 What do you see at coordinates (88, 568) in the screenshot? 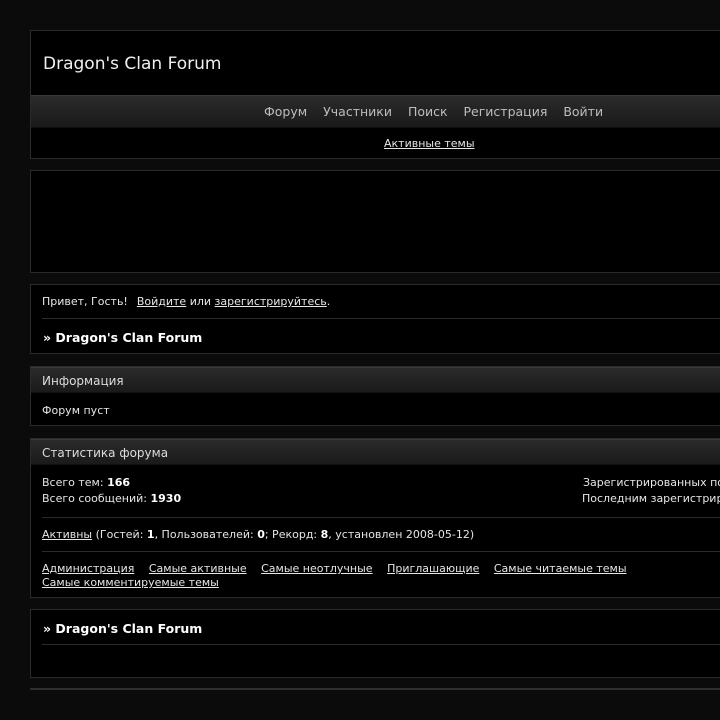
I see `link-administration: Администрация` at bounding box center [88, 568].